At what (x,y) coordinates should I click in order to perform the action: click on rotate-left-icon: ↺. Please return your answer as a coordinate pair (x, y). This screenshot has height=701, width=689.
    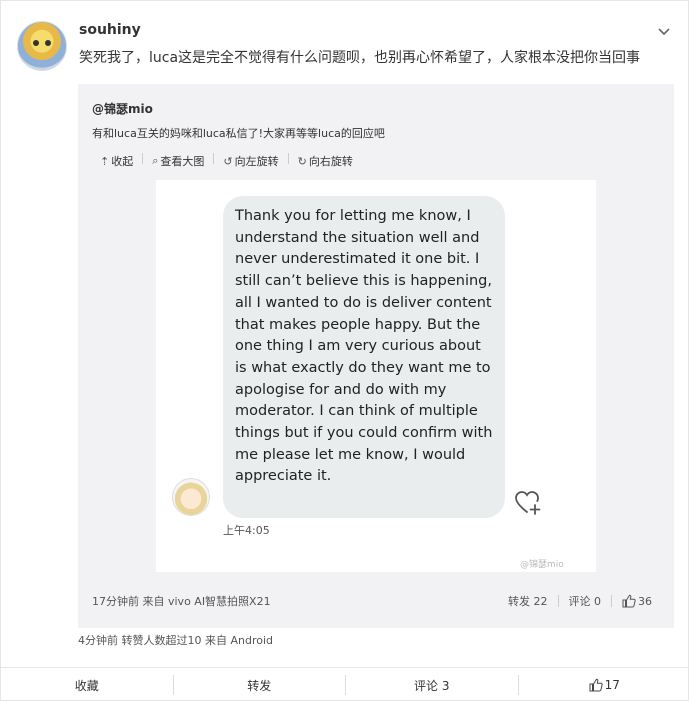
    Looking at the image, I should click on (228, 161).